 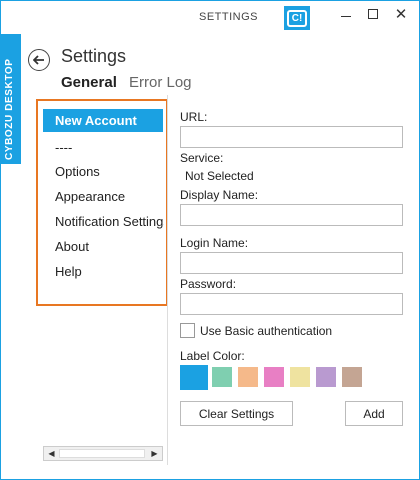 I want to click on display-name-label: Display Name:, so click(x=219, y=195).